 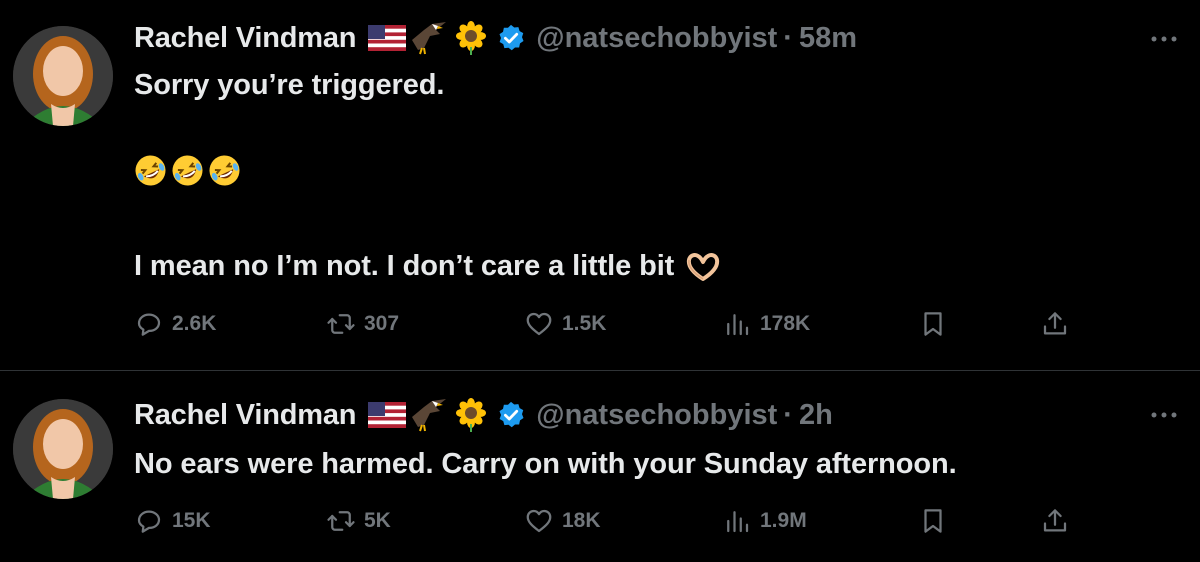 What do you see at coordinates (816, 415) in the screenshot?
I see `timestamp: 2h` at bounding box center [816, 415].